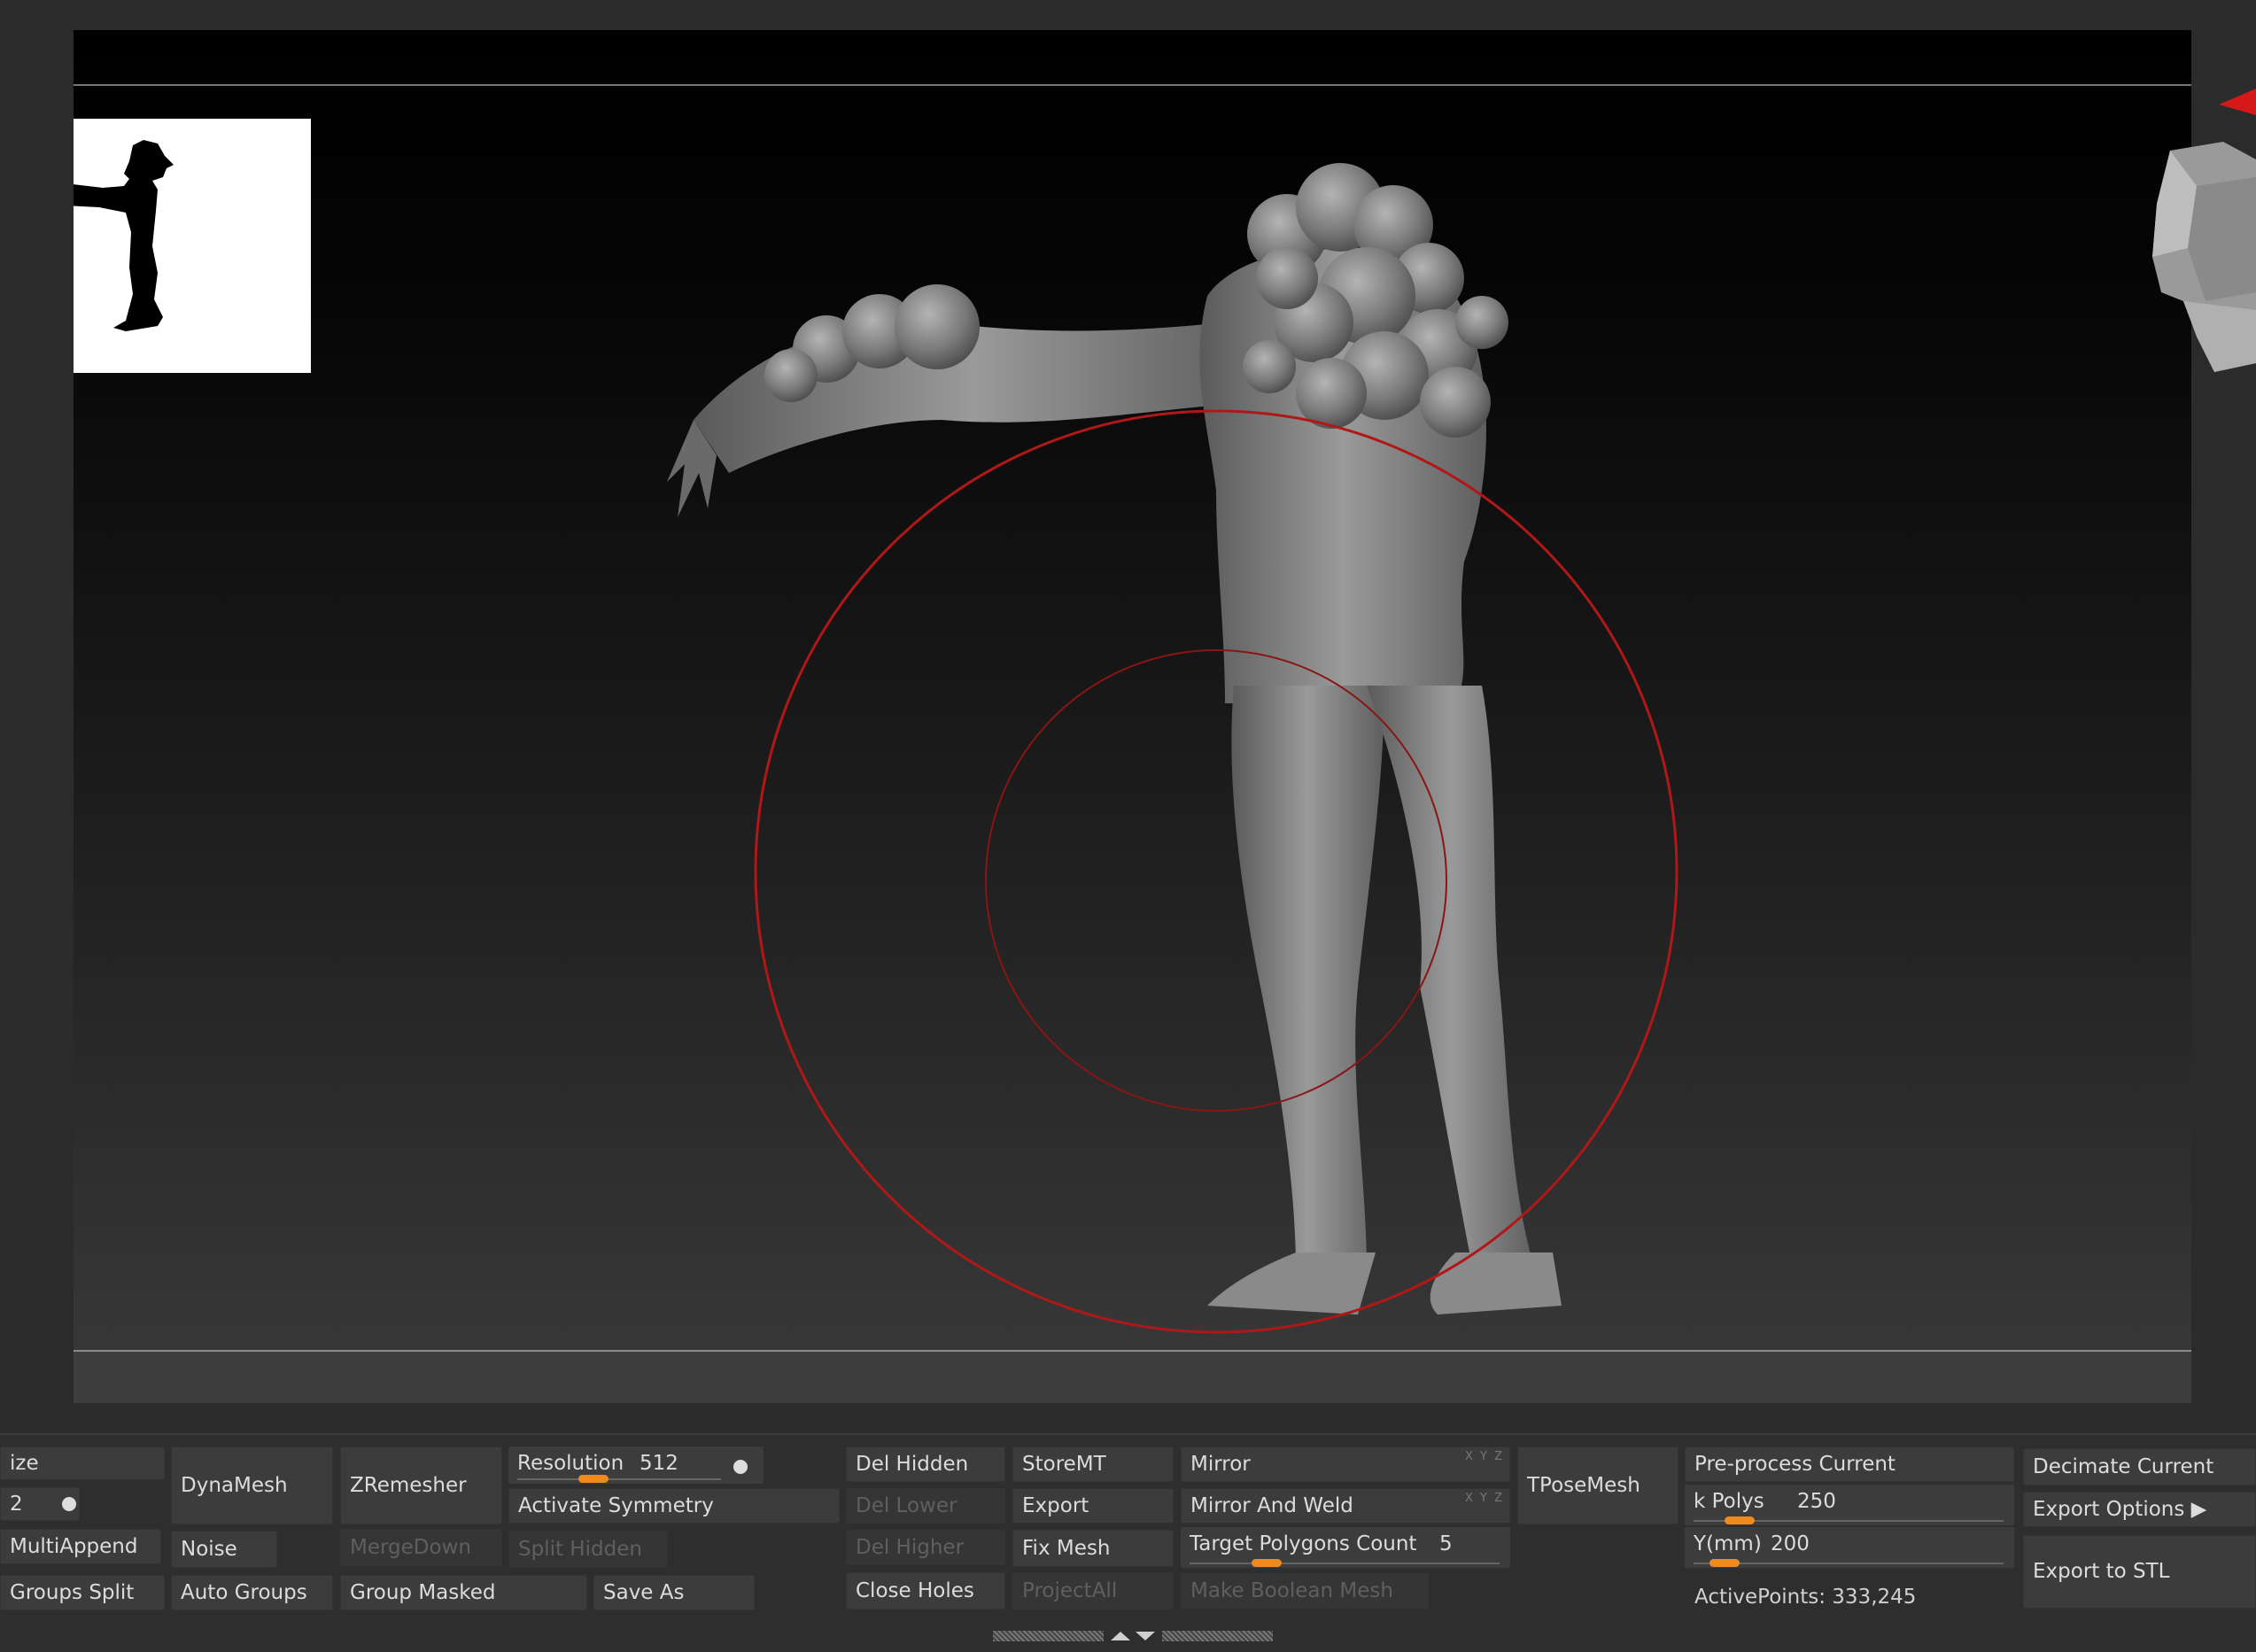  Describe the element at coordinates (1849, 1505) in the screenshot. I see `k-polys-slider: k Polys 250` at that location.